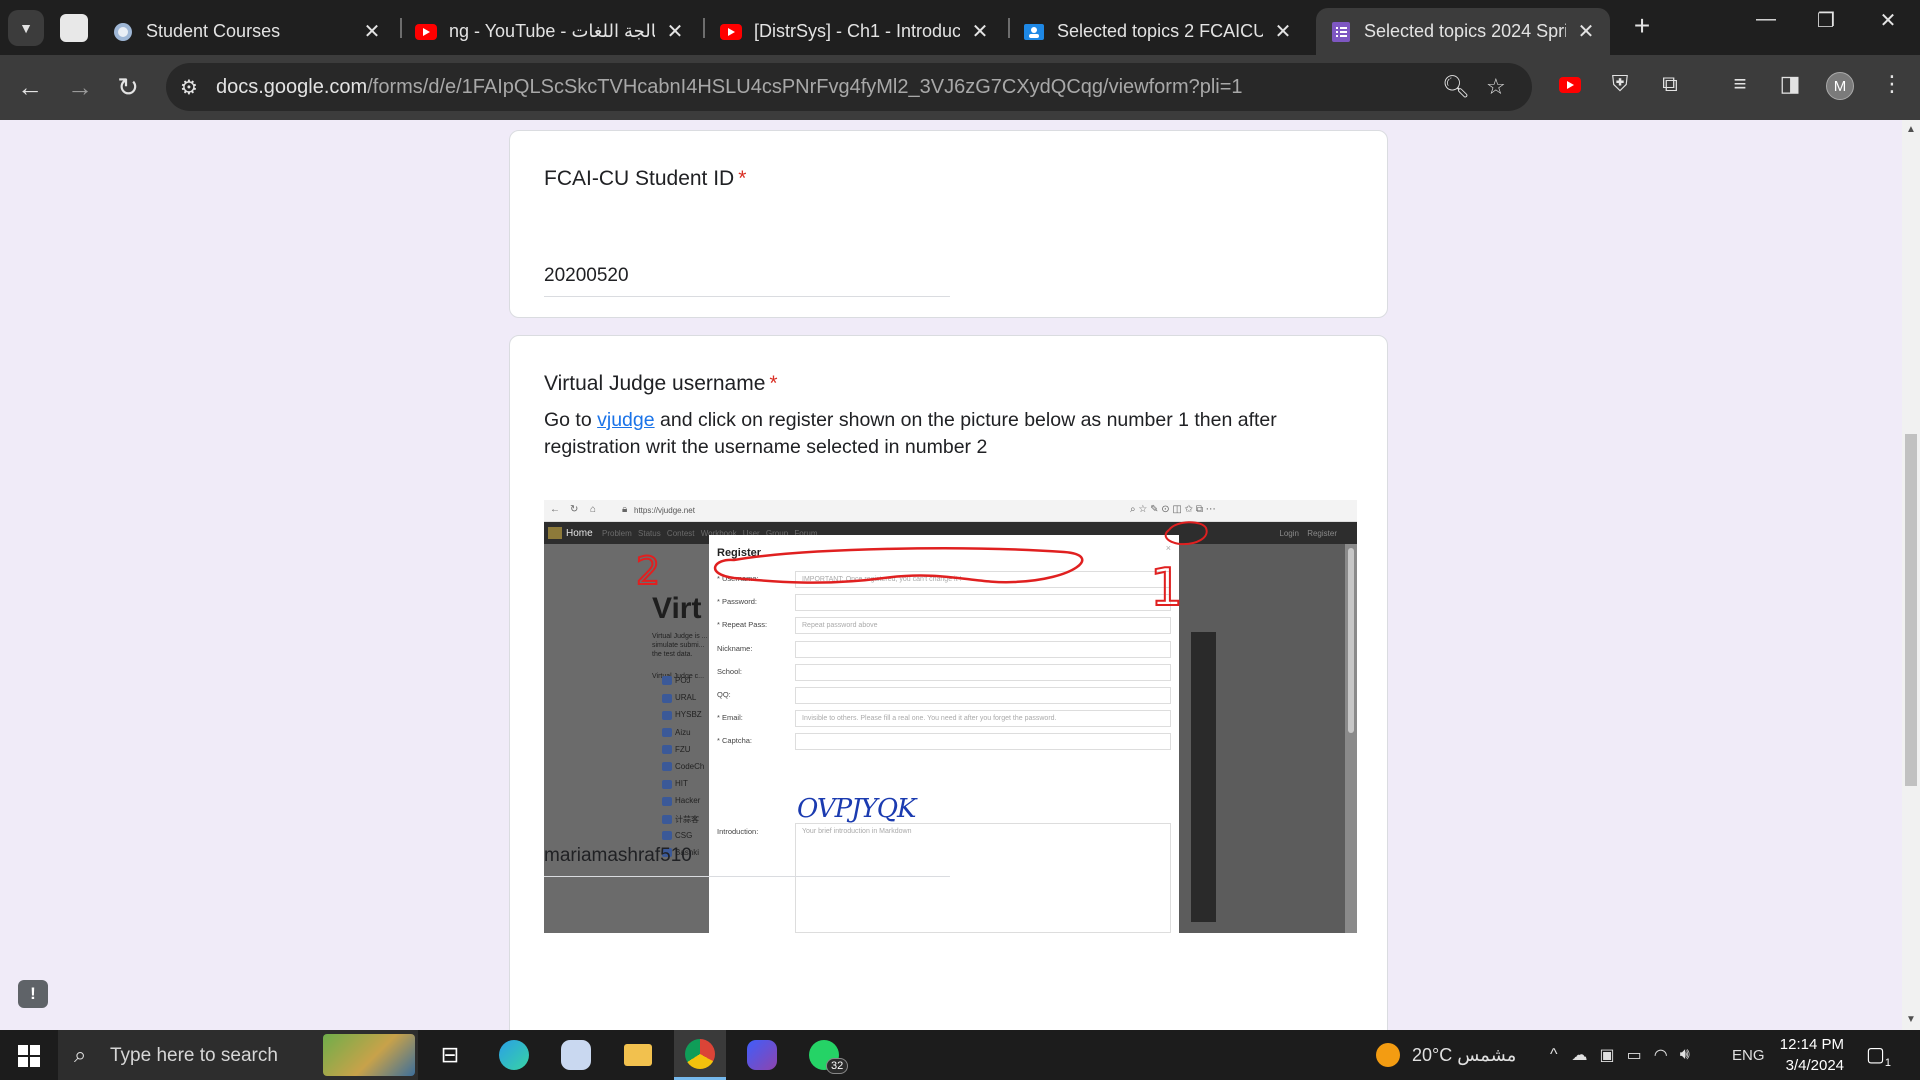  I want to click on student-id-input: 20200520, so click(747, 281).